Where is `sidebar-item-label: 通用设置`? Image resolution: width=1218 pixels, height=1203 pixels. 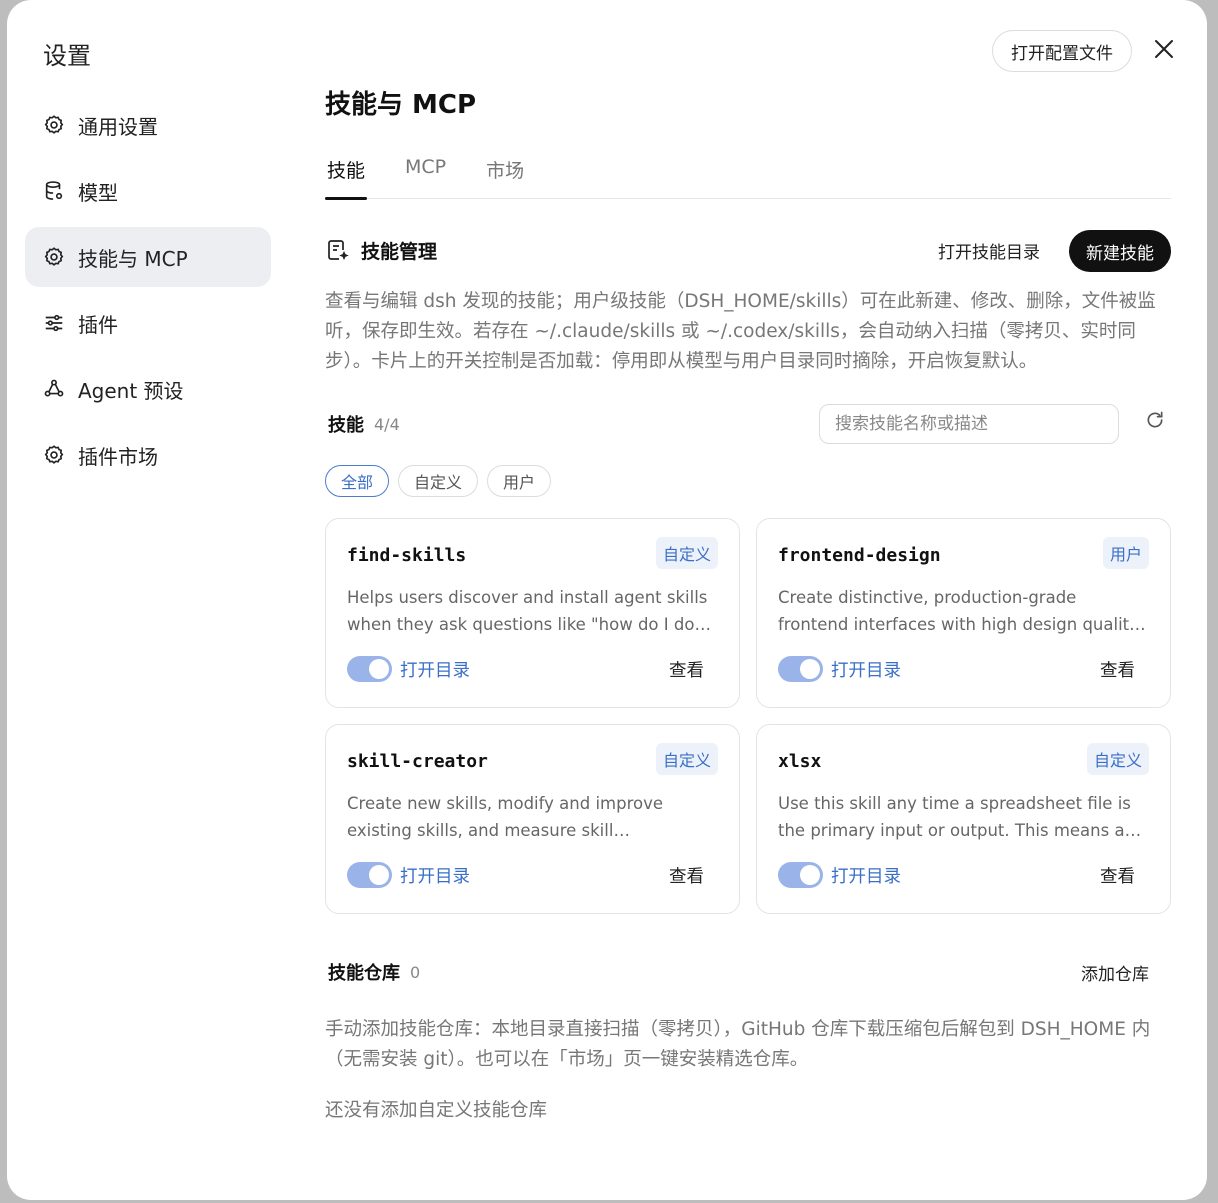
sidebar-item-label: 通用设置 is located at coordinates (118, 126).